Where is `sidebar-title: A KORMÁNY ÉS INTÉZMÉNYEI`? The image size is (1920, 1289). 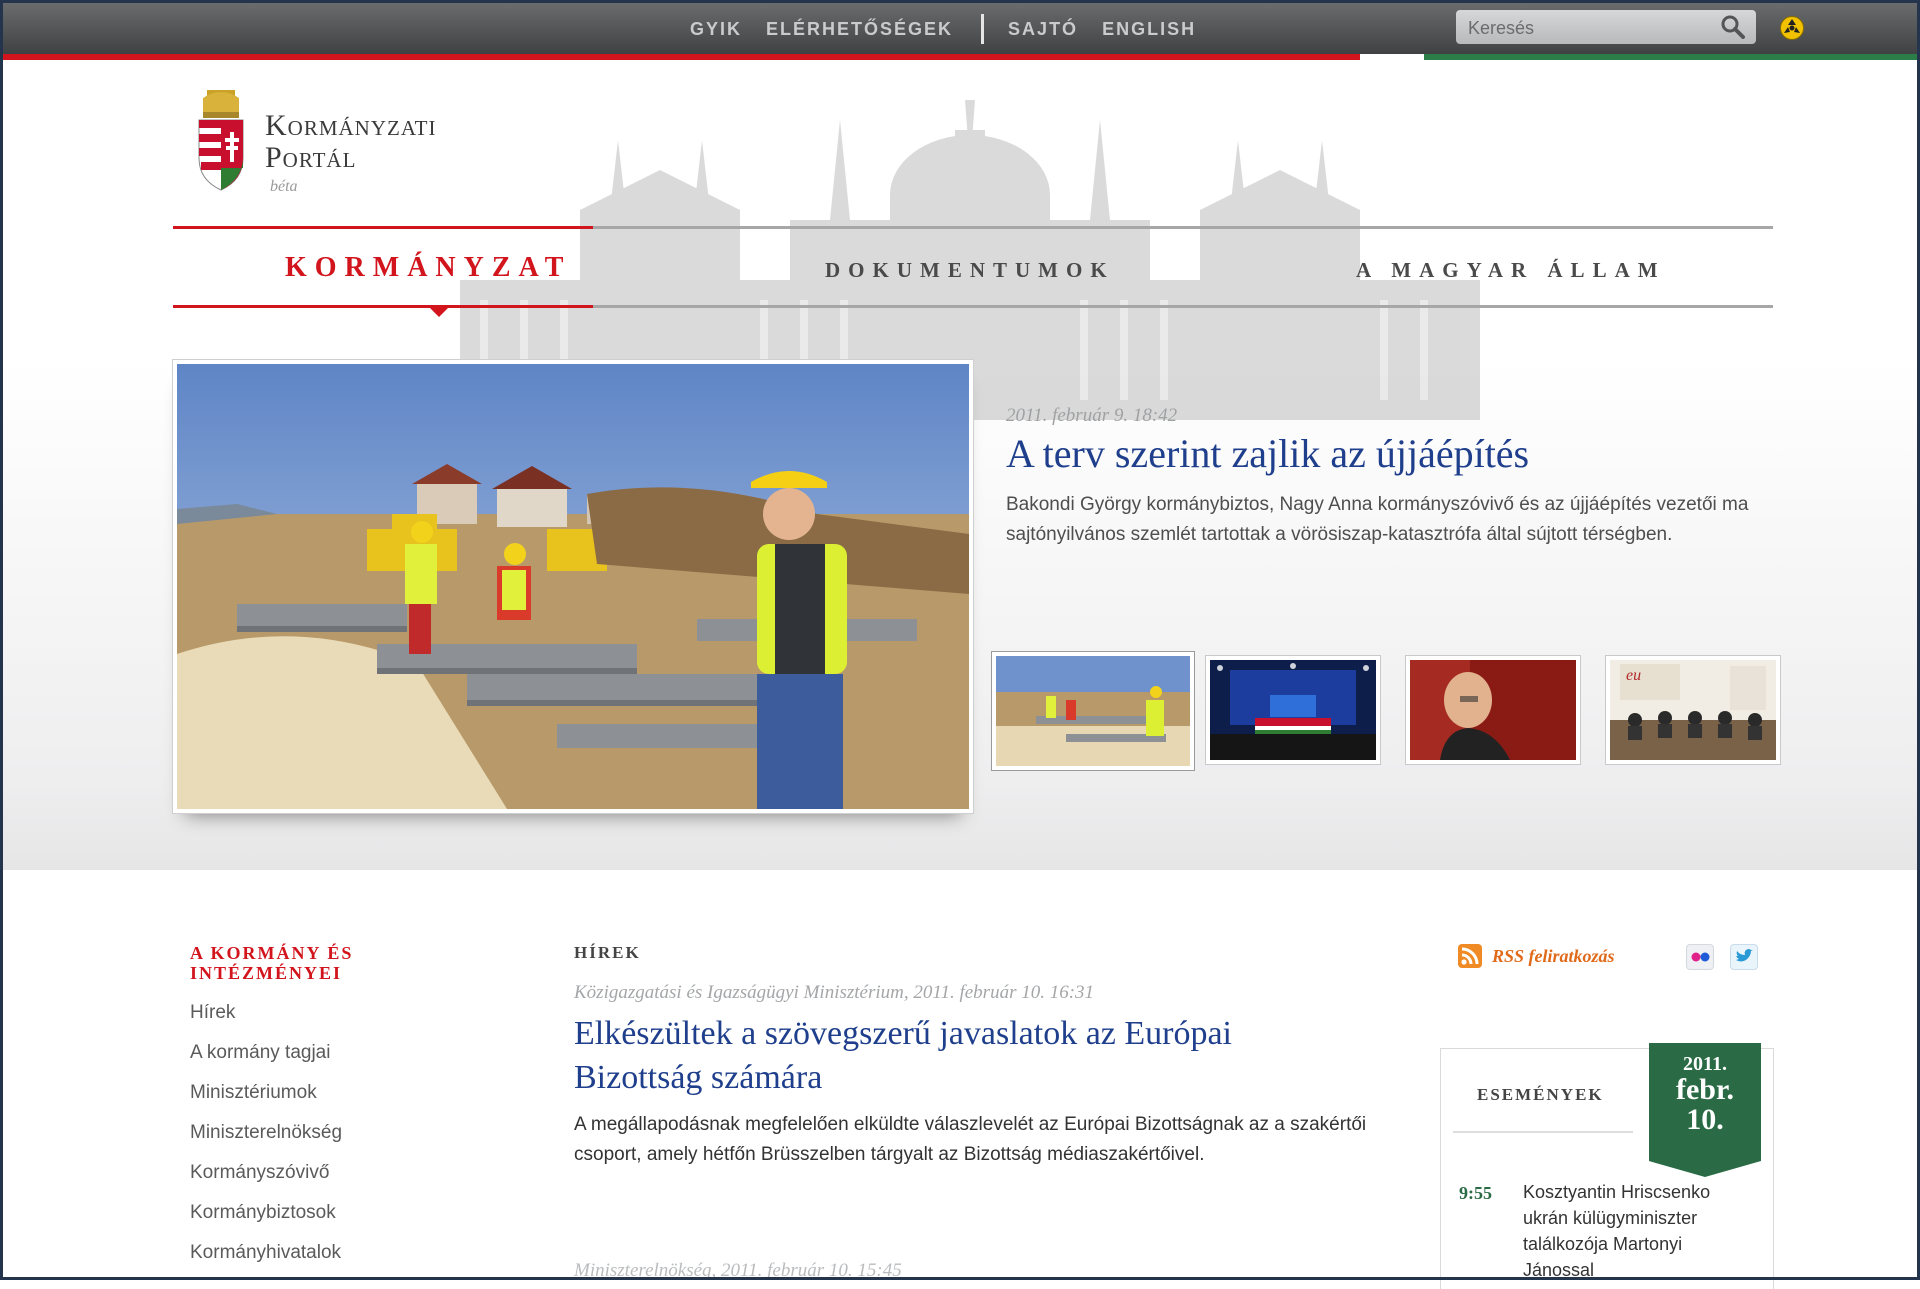 sidebar-title: A KORMÁNY ÉS INTÉZMÉNYEI is located at coordinates (271, 963).